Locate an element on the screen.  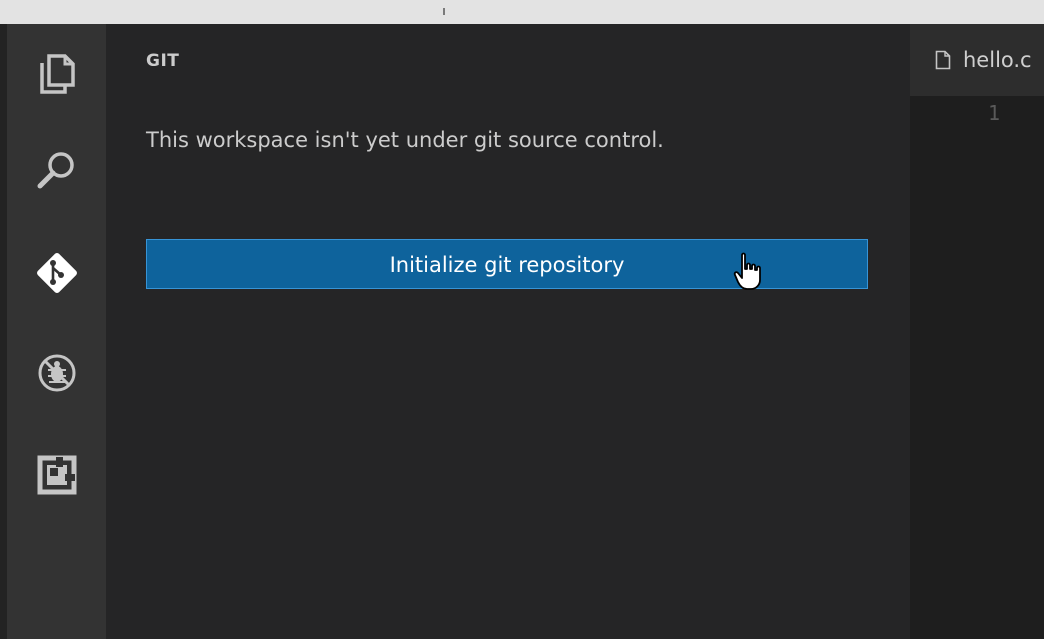
file-icon is located at coordinates (943, 60).